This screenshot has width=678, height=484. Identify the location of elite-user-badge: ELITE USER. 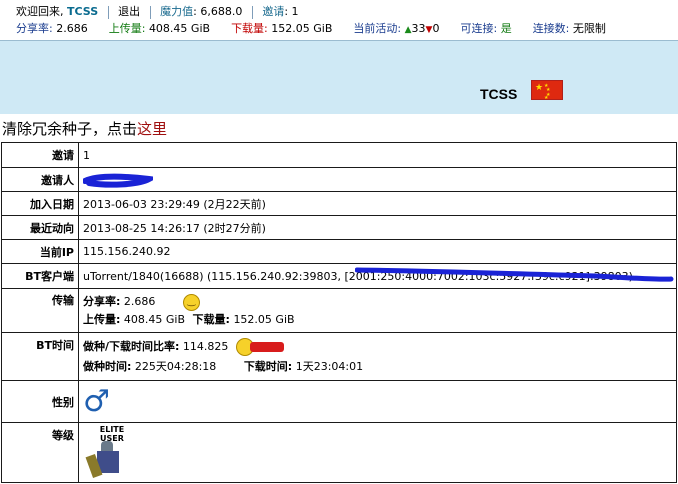
(111, 452).